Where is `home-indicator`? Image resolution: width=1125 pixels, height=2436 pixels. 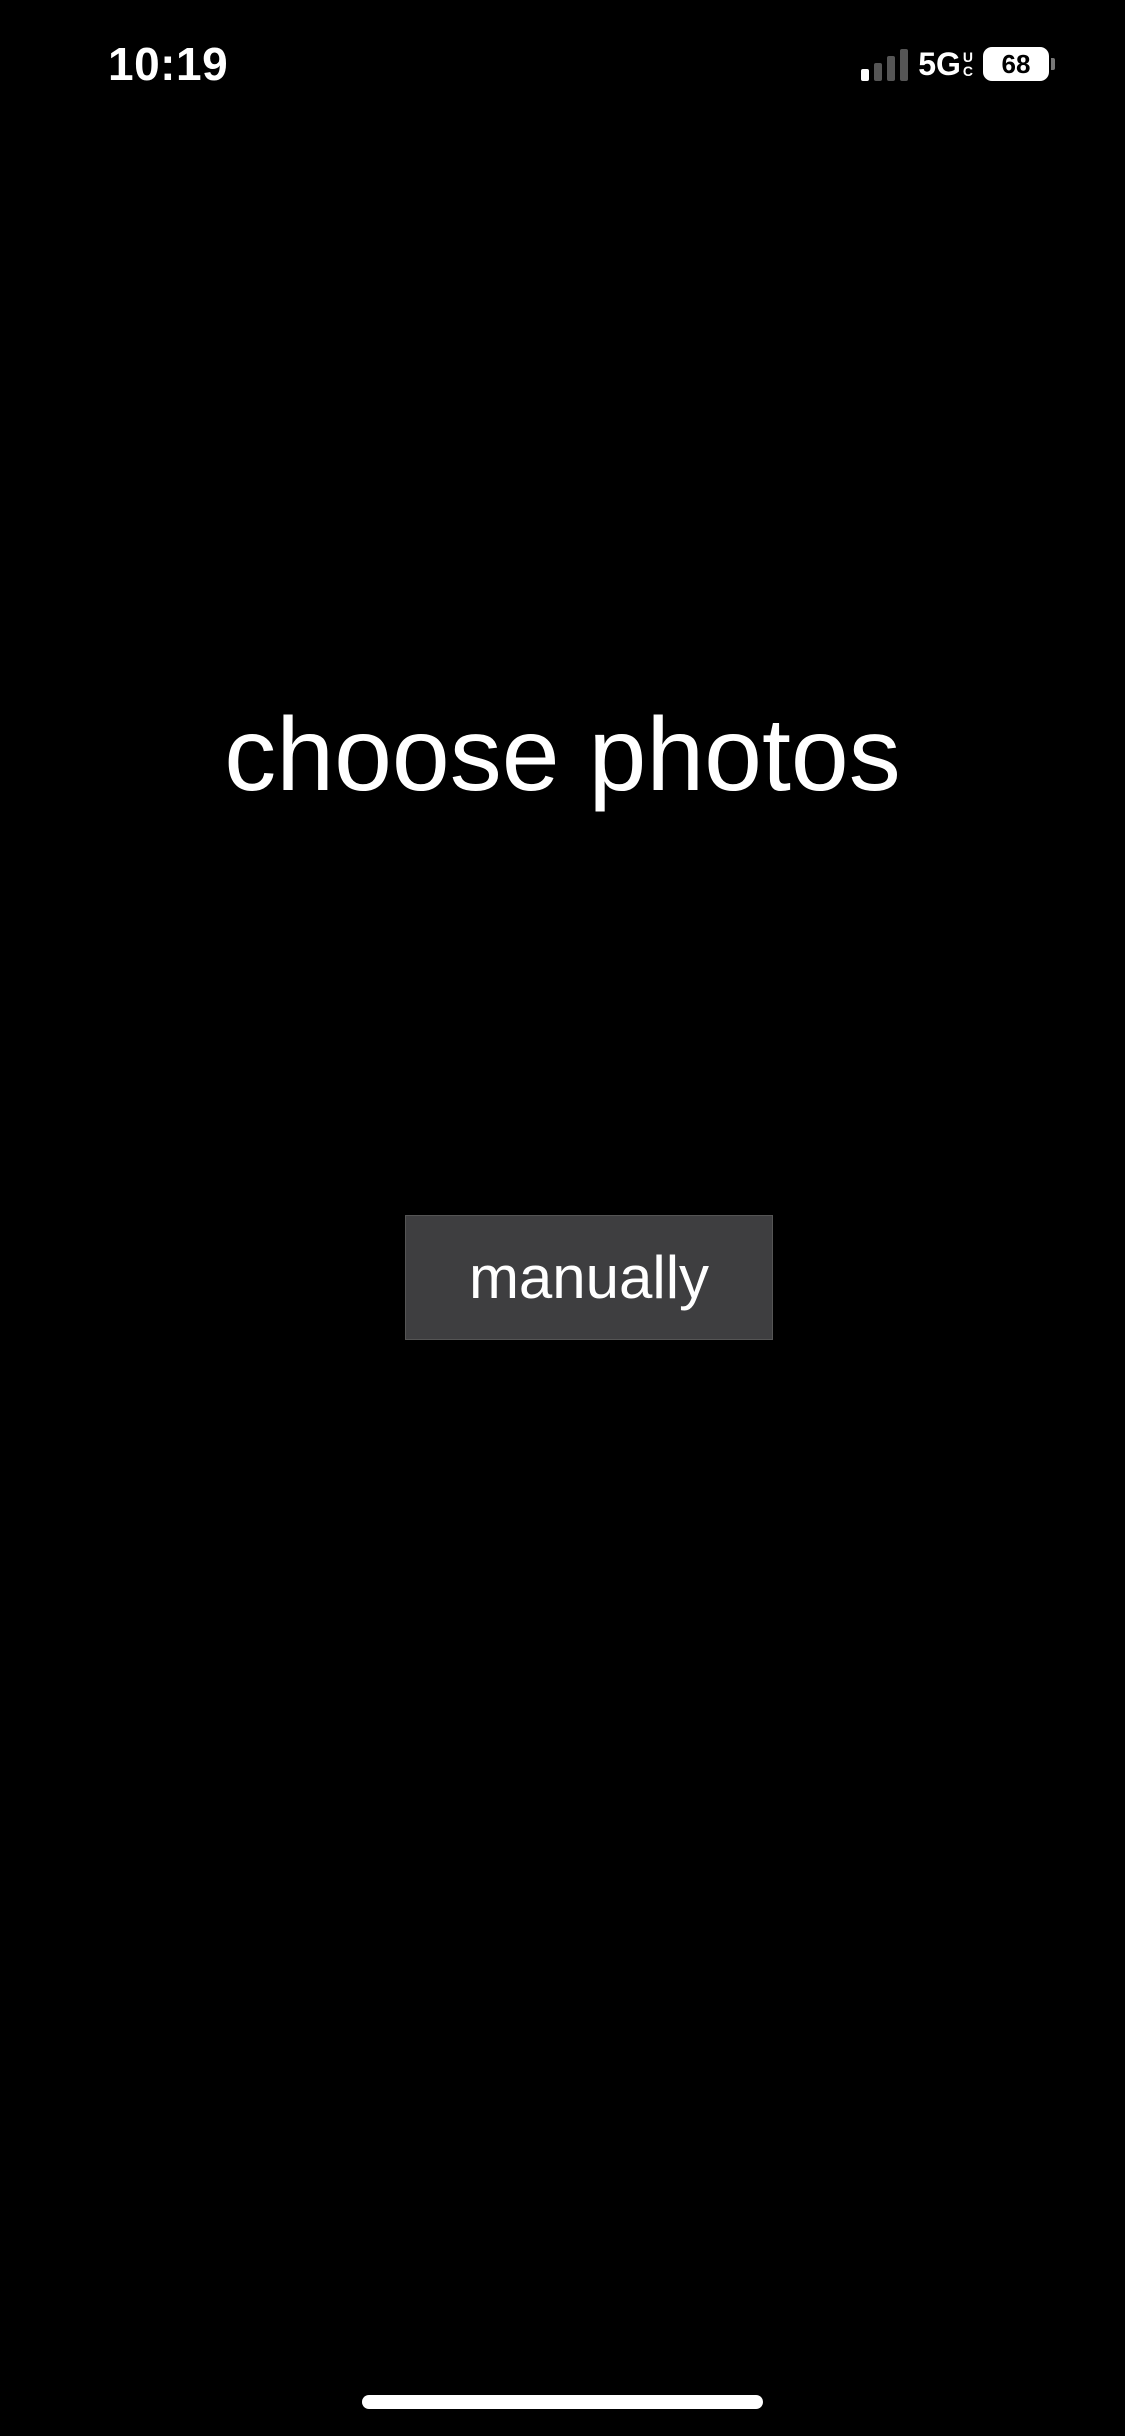 home-indicator is located at coordinates (562, 2402).